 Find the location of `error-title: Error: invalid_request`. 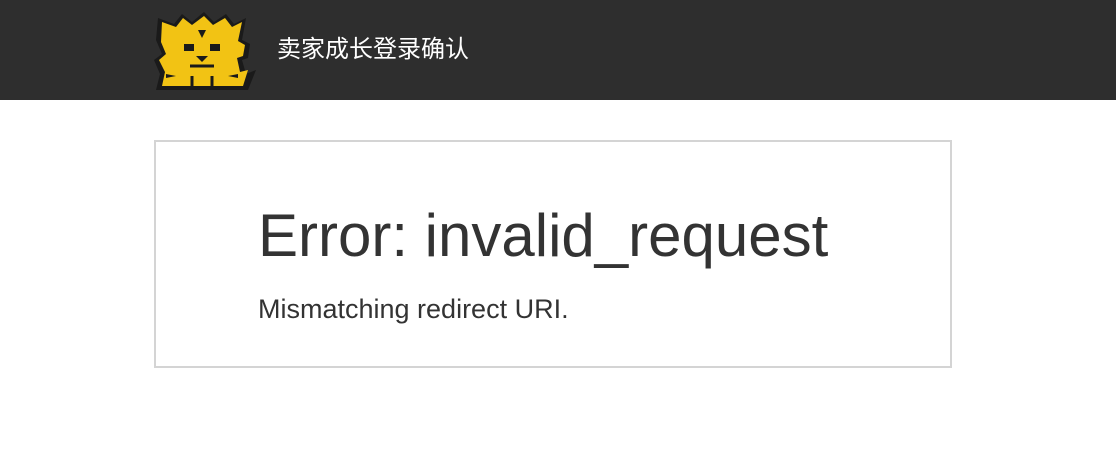

error-title: Error: invalid_request is located at coordinates (543, 235).